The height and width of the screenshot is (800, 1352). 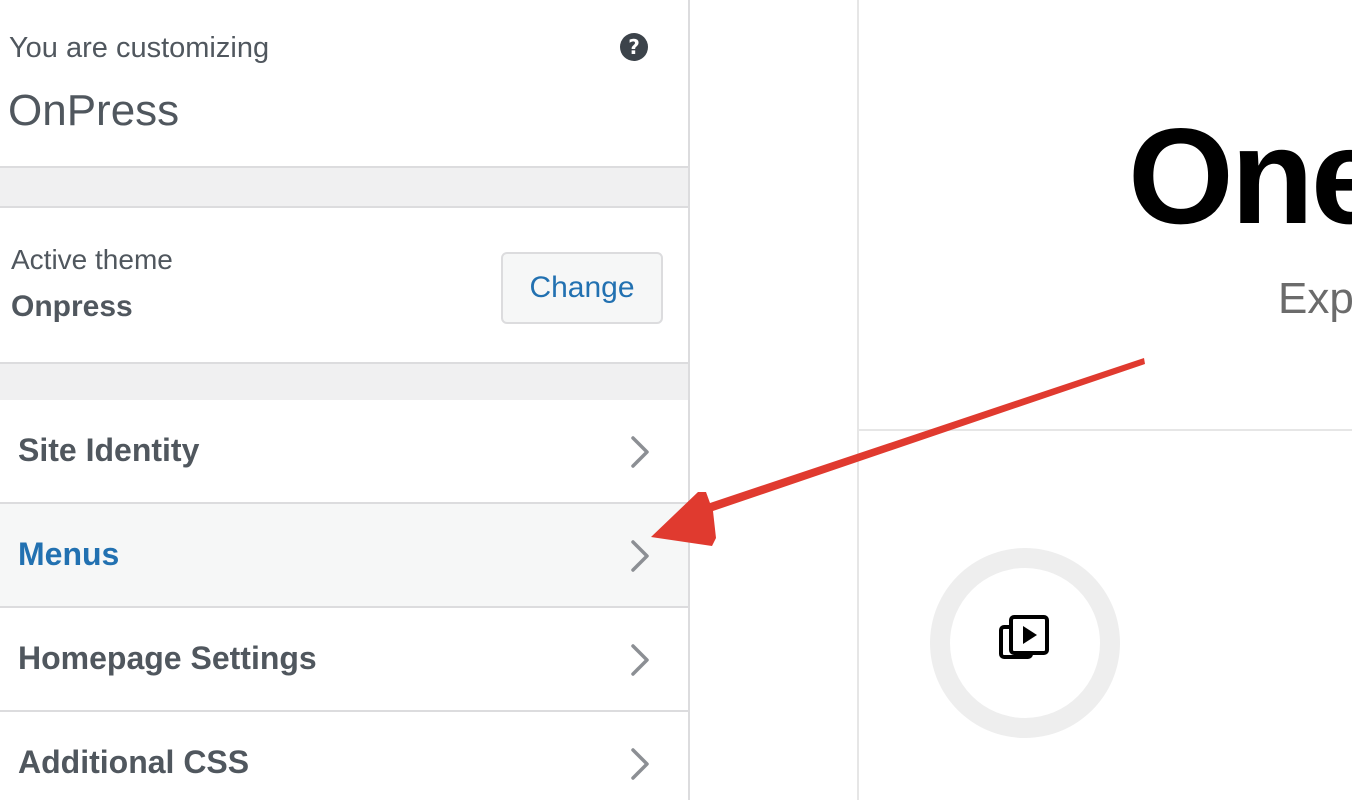 What do you see at coordinates (1024, 637) in the screenshot?
I see `video-library-icon` at bounding box center [1024, 637].